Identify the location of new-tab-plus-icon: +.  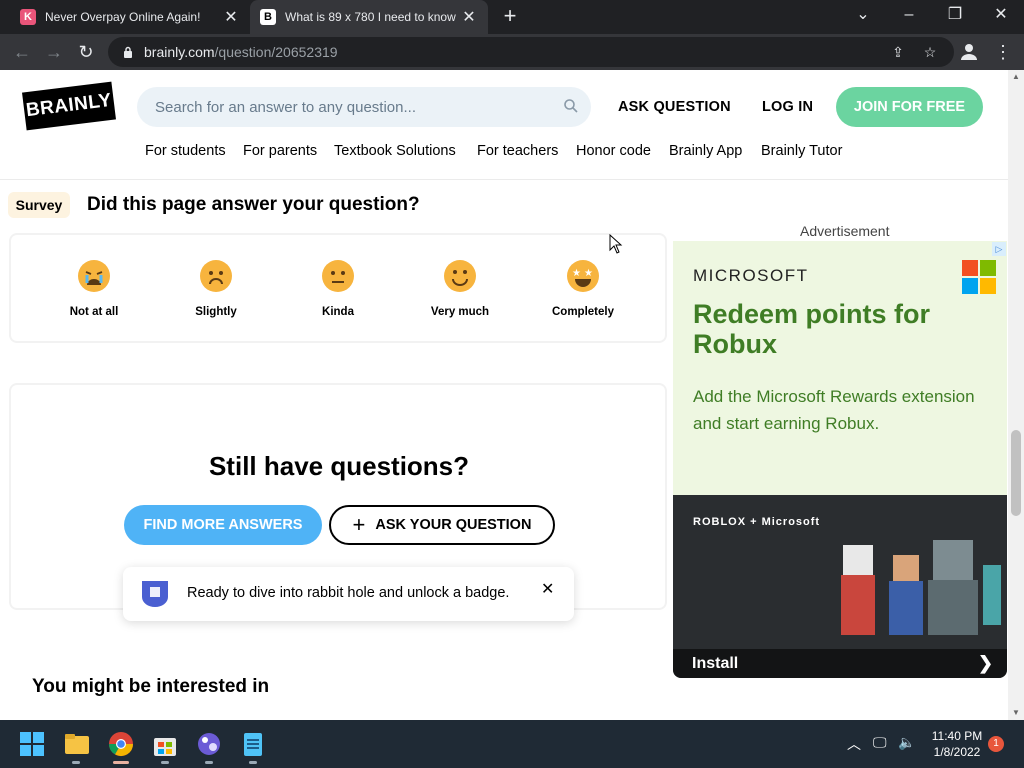
(510, 17).